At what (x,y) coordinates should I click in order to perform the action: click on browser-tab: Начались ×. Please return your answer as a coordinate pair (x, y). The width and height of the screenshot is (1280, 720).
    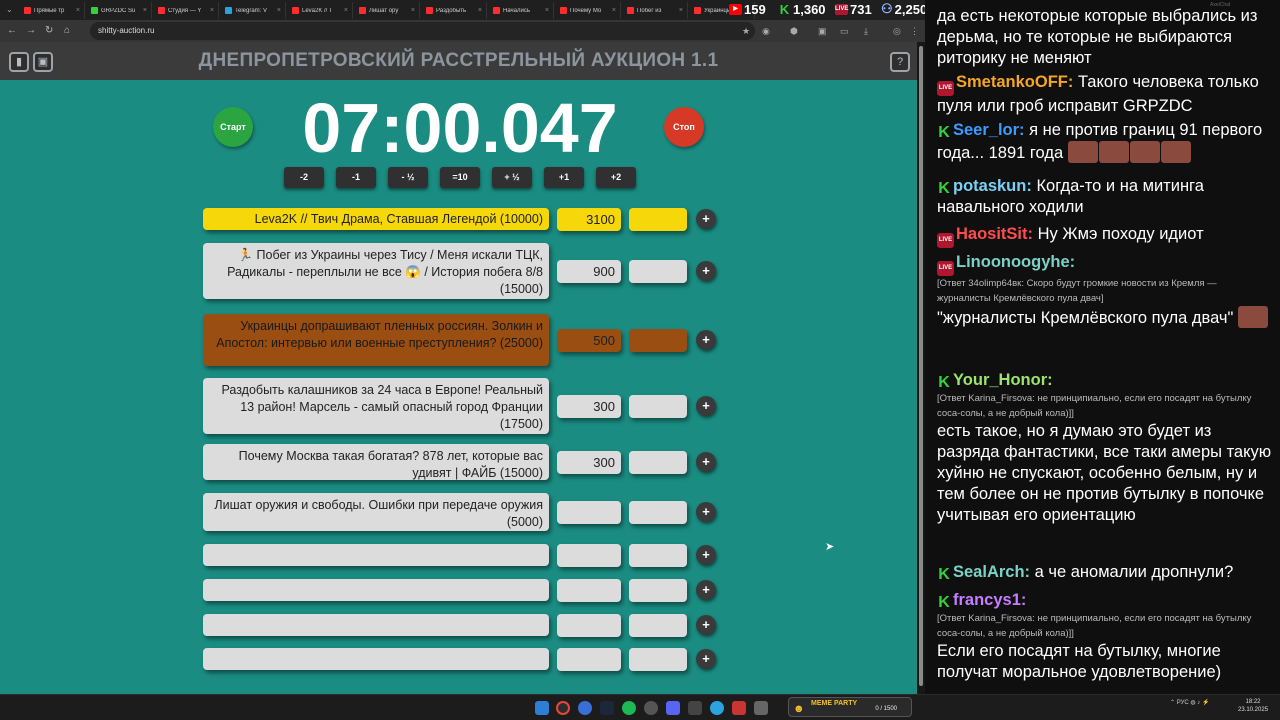
    Looking at the image, I should click on (520, 10).